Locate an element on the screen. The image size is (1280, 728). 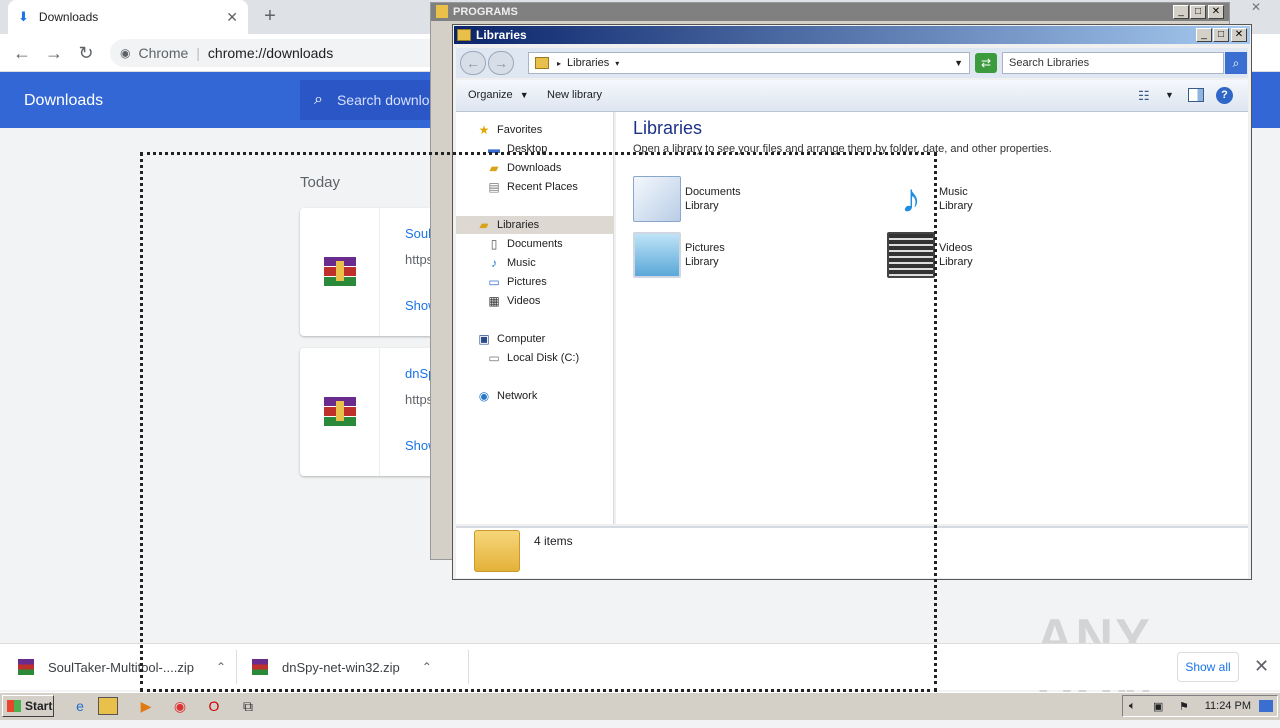
address-box: ▸ Libraries ▾ ▼ is located at coordinates (749, 63).